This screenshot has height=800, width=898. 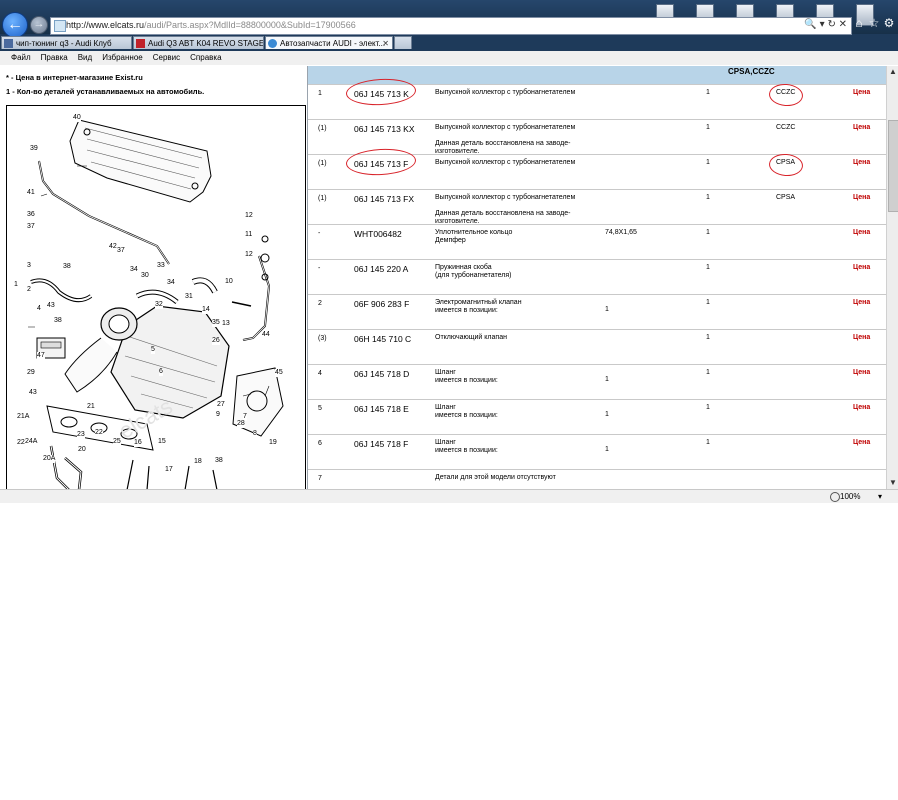 What do you see at coordinates (859, 23) in the screenshot?
I see `home-icon: ⌂` at bounding box center [859, 23].